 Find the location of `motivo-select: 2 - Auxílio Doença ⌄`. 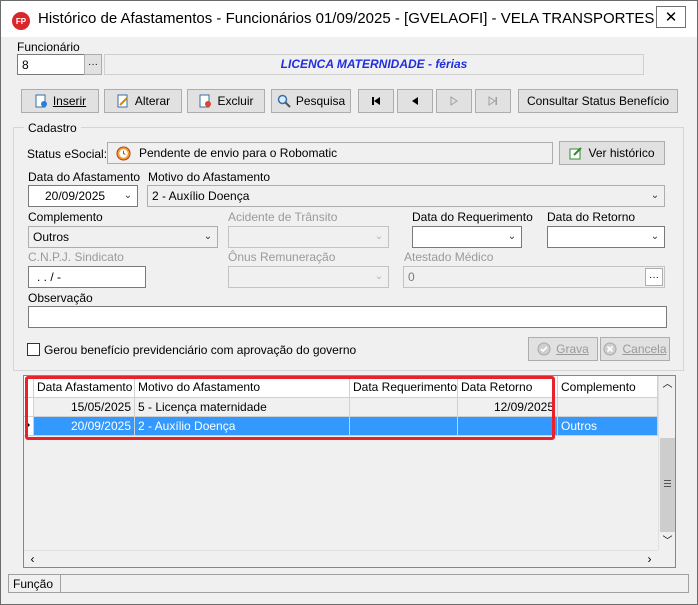

motivo-select: 2 - Auxílio Doença ⌄ is located at coordinates (406, 196).